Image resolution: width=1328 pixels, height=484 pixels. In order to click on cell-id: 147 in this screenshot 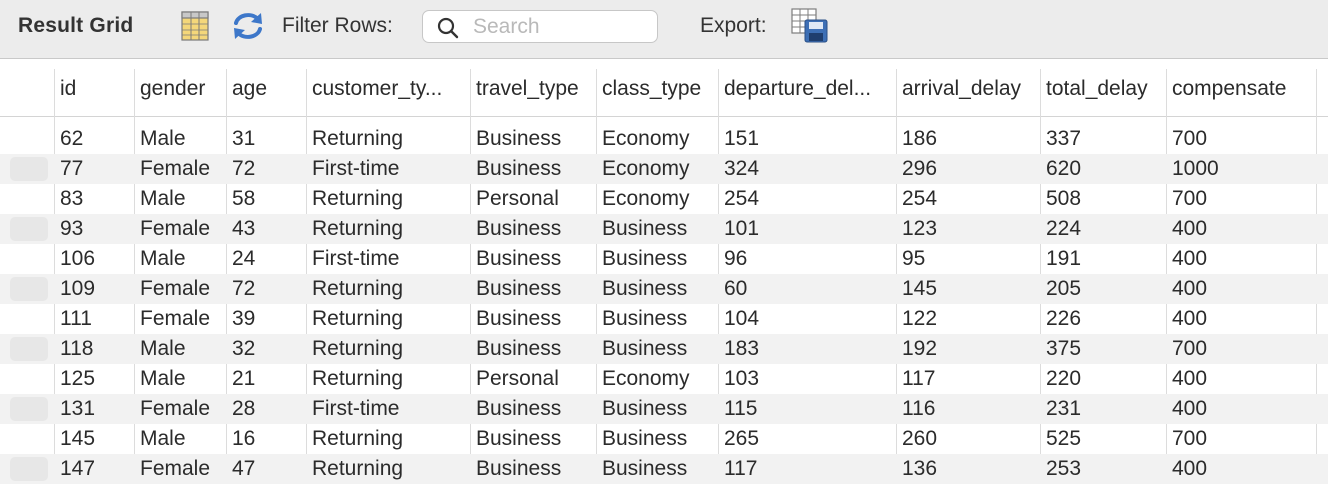, I will do `click(77, 469)`.